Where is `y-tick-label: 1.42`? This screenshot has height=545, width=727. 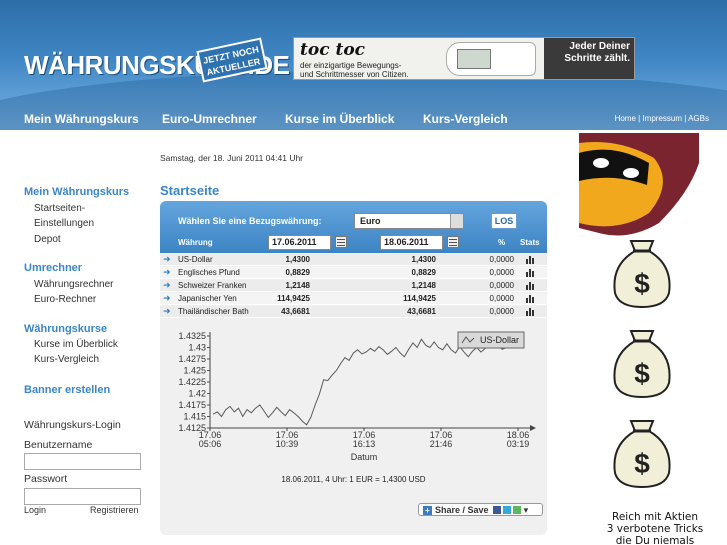
y-tick-label: 1.42 is located at coordinates (197, 394).